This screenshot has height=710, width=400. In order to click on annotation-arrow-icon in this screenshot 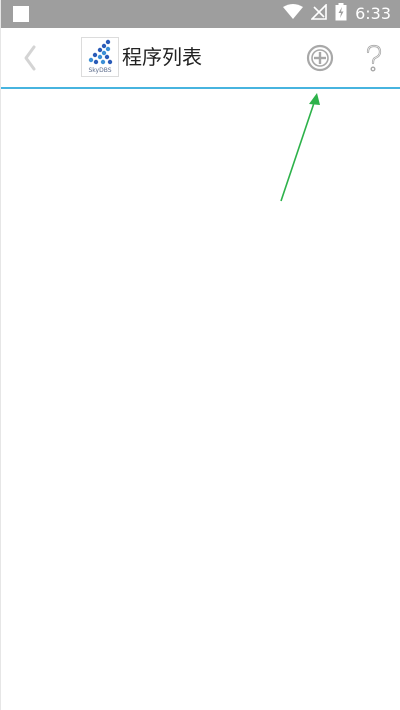, I will do `click(300, 147)`.